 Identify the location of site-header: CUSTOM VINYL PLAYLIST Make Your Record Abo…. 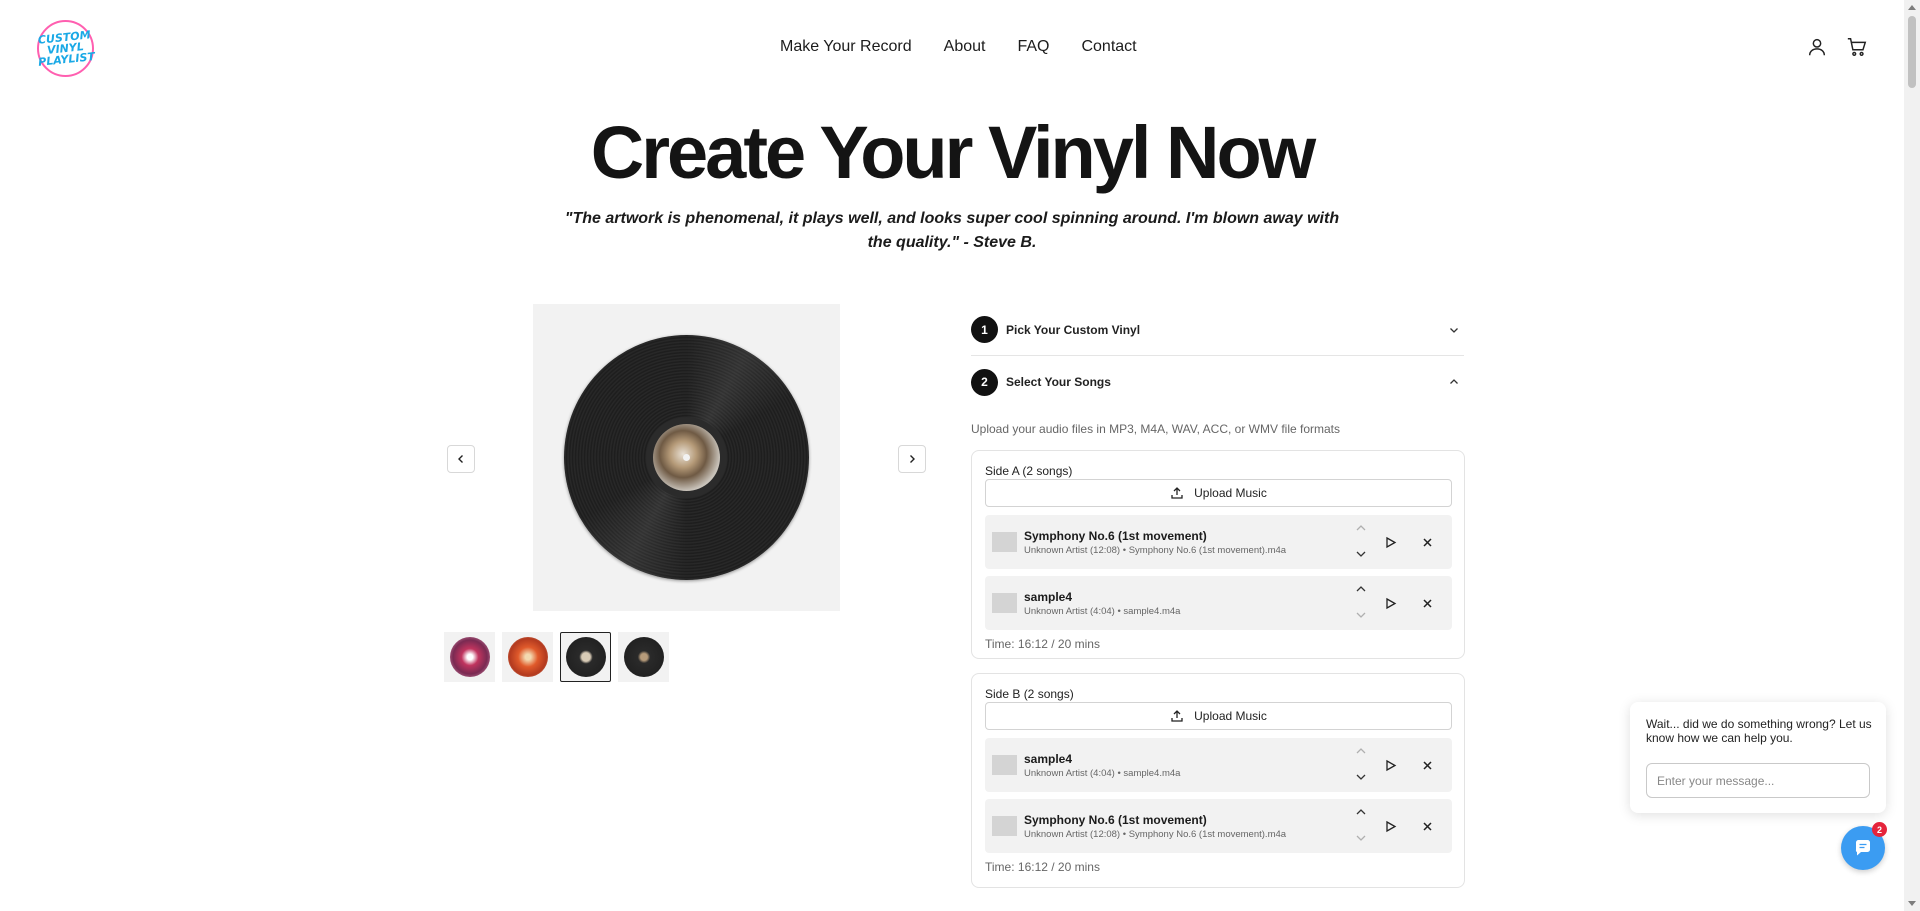
(952, 48).